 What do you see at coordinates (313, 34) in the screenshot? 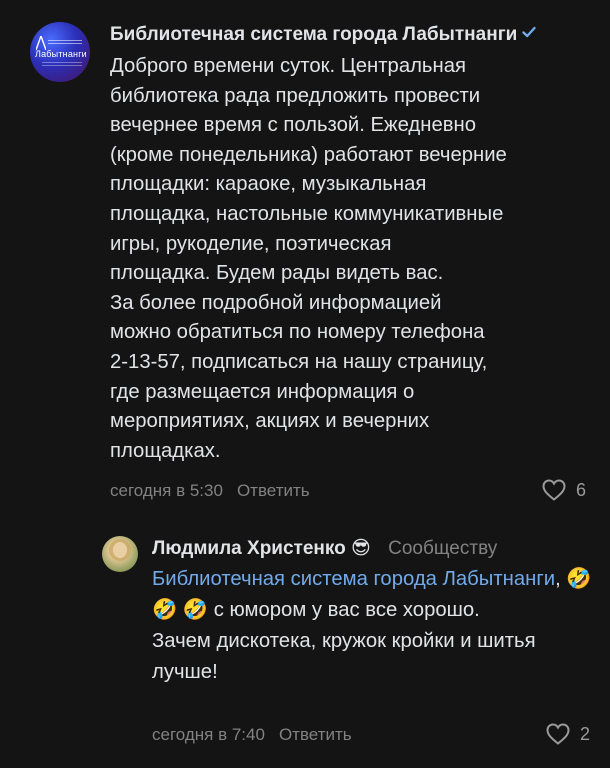
I see `author-name: Библиотечная система города Лабытнанги` at bounding box center [313, 34].